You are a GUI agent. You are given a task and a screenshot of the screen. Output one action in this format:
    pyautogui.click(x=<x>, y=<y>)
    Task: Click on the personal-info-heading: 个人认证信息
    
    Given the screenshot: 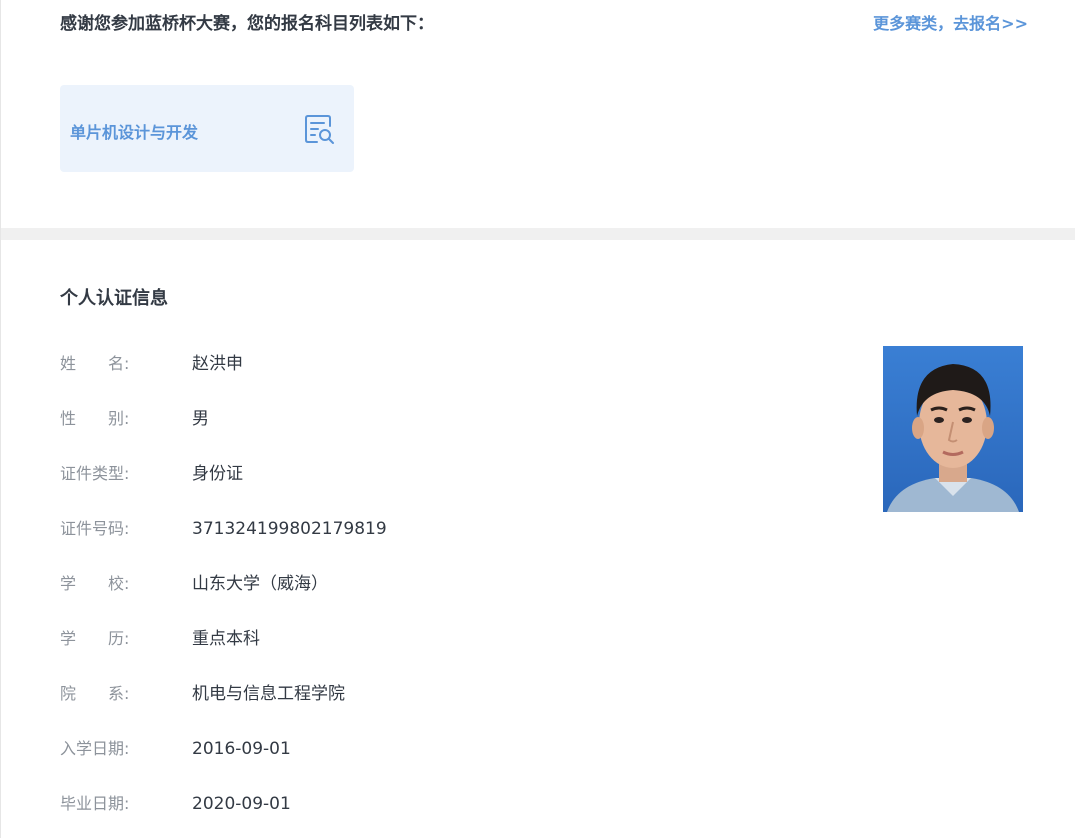 What is the action you would take?
    pyautogui.click(x=114, y=298)
    